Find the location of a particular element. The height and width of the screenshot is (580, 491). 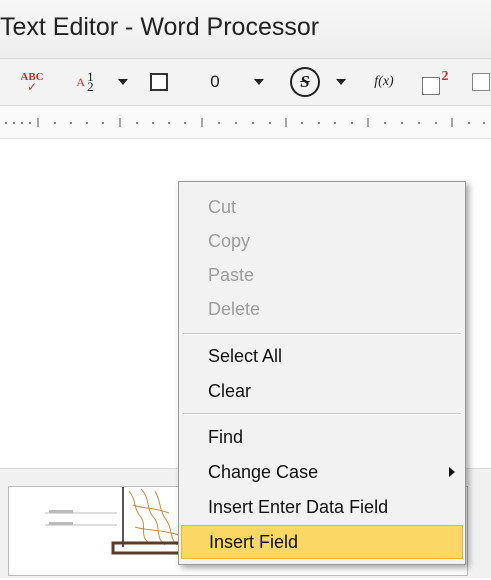

strikethrough-dropdown-button is located at coordinates (341, 82).